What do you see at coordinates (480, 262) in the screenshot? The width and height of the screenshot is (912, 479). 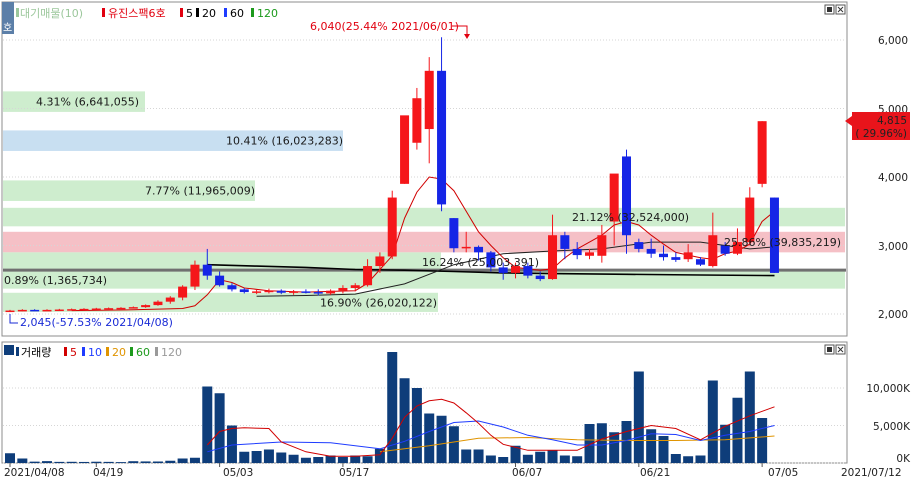 I see `overhang-label: 16.24% (25,003,391)` at bounding box center [480, 262].